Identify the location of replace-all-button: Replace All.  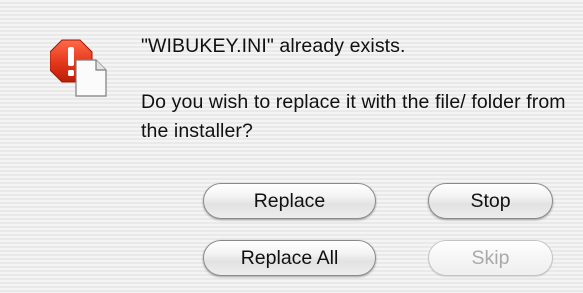
(289, 258).